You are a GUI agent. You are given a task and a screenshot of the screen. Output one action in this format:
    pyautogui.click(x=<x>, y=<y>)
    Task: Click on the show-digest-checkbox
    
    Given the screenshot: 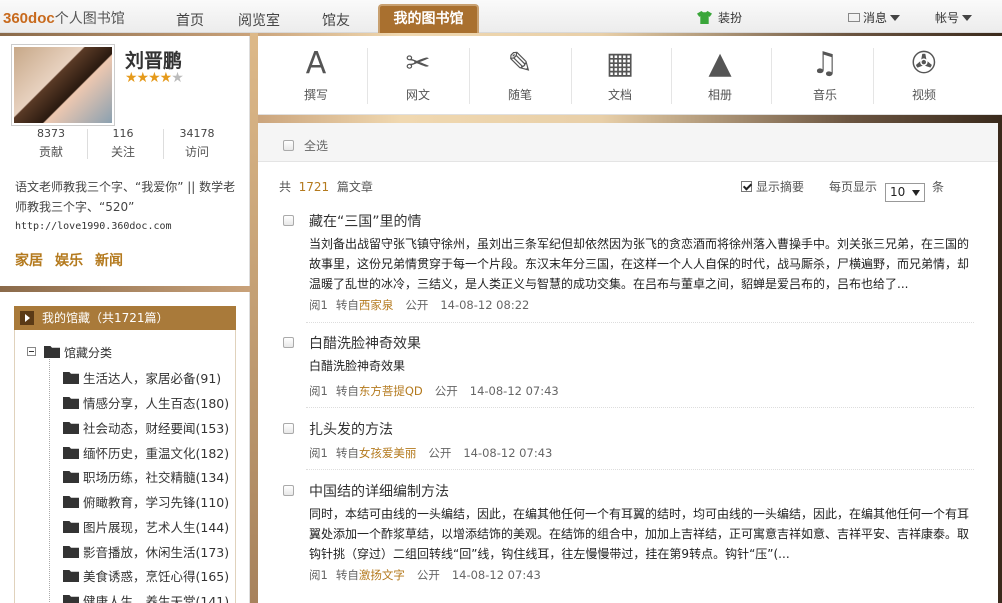 What is the action you would take?
    pyautogui.click(x=746, y=186)
    